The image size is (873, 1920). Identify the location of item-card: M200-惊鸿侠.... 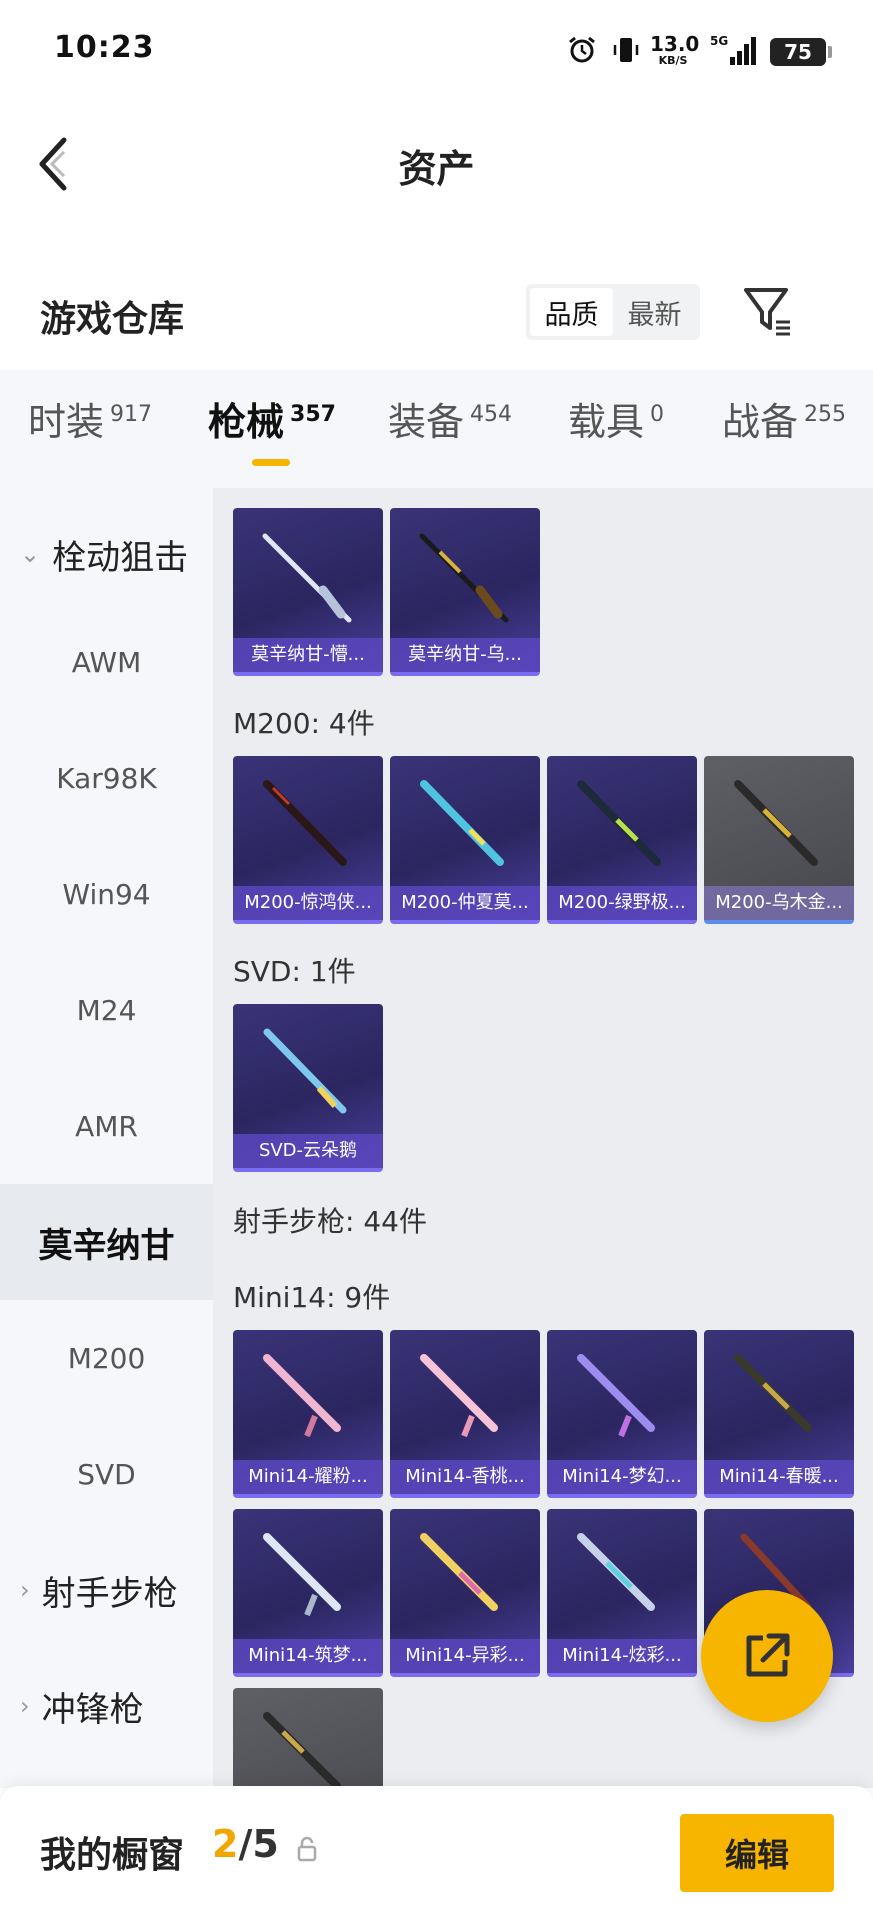
(308, 840).